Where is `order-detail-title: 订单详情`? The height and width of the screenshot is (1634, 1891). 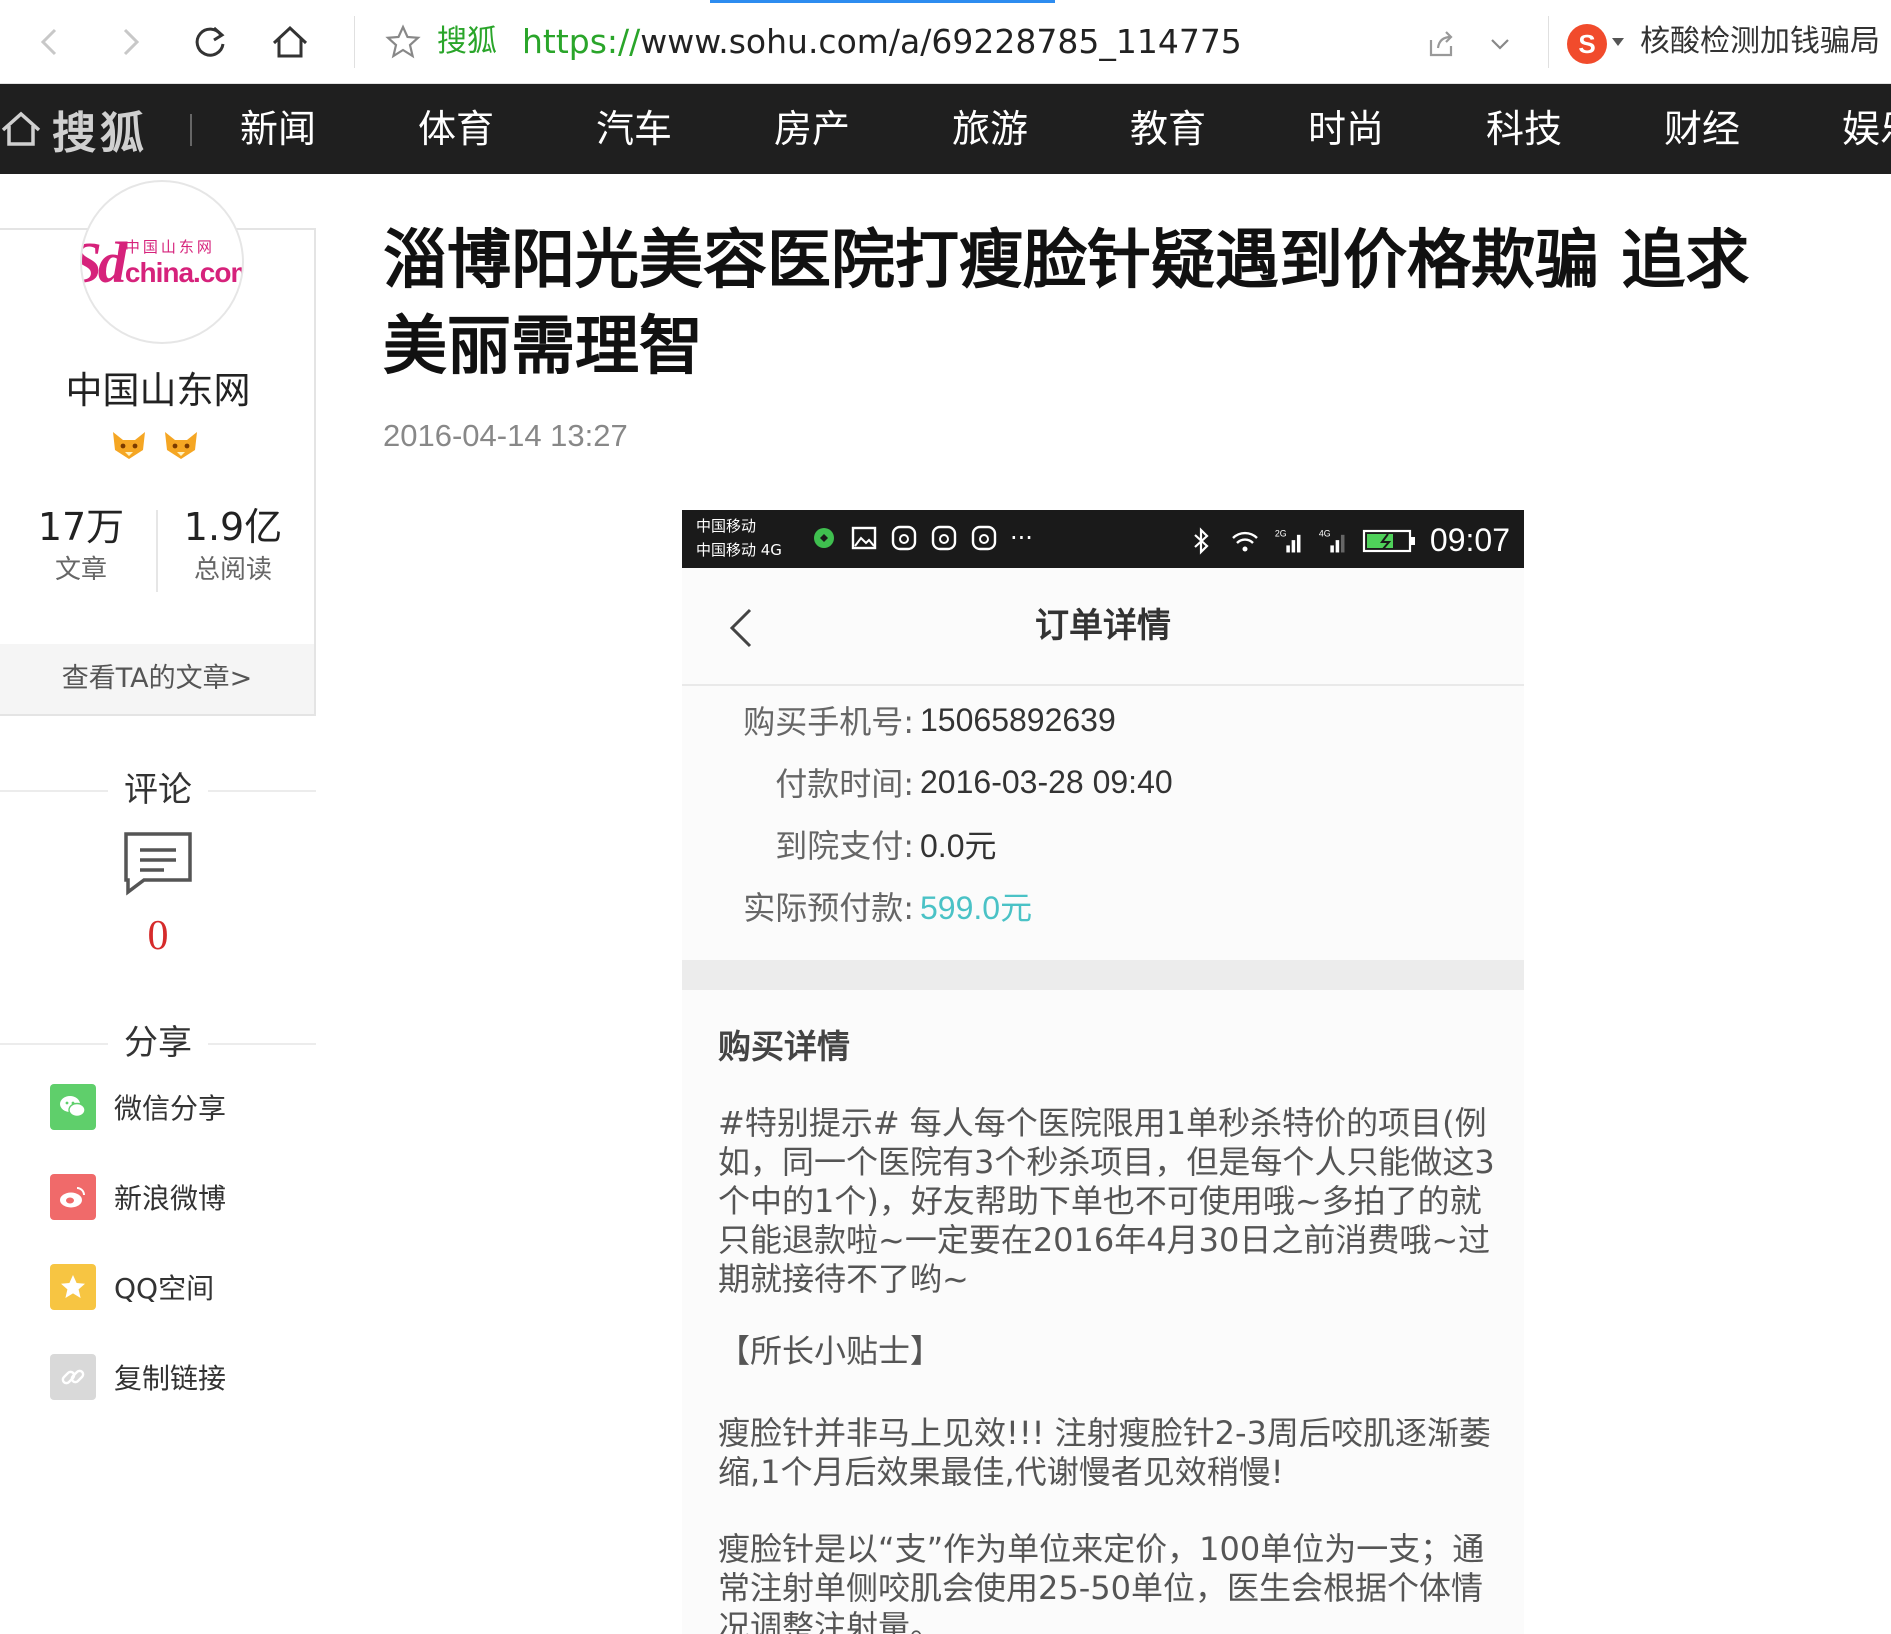 order-detail-title: 订单详情 is located at coordinates (1103, 626).